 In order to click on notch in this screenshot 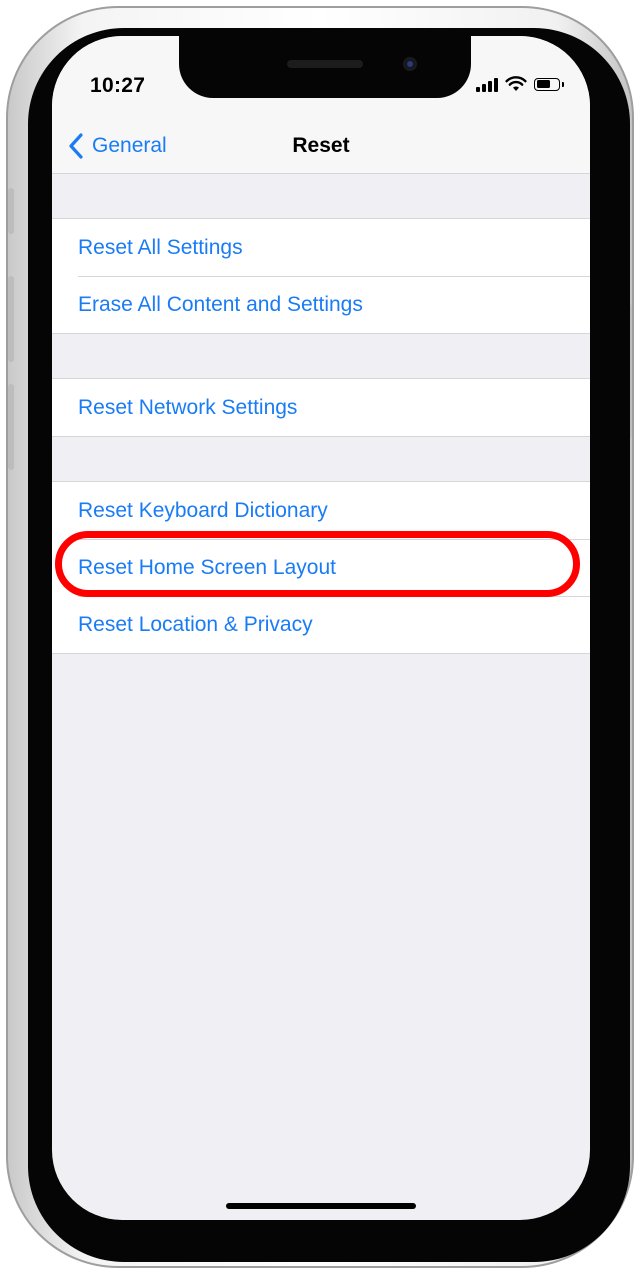, I will do `click(325, 67)`.